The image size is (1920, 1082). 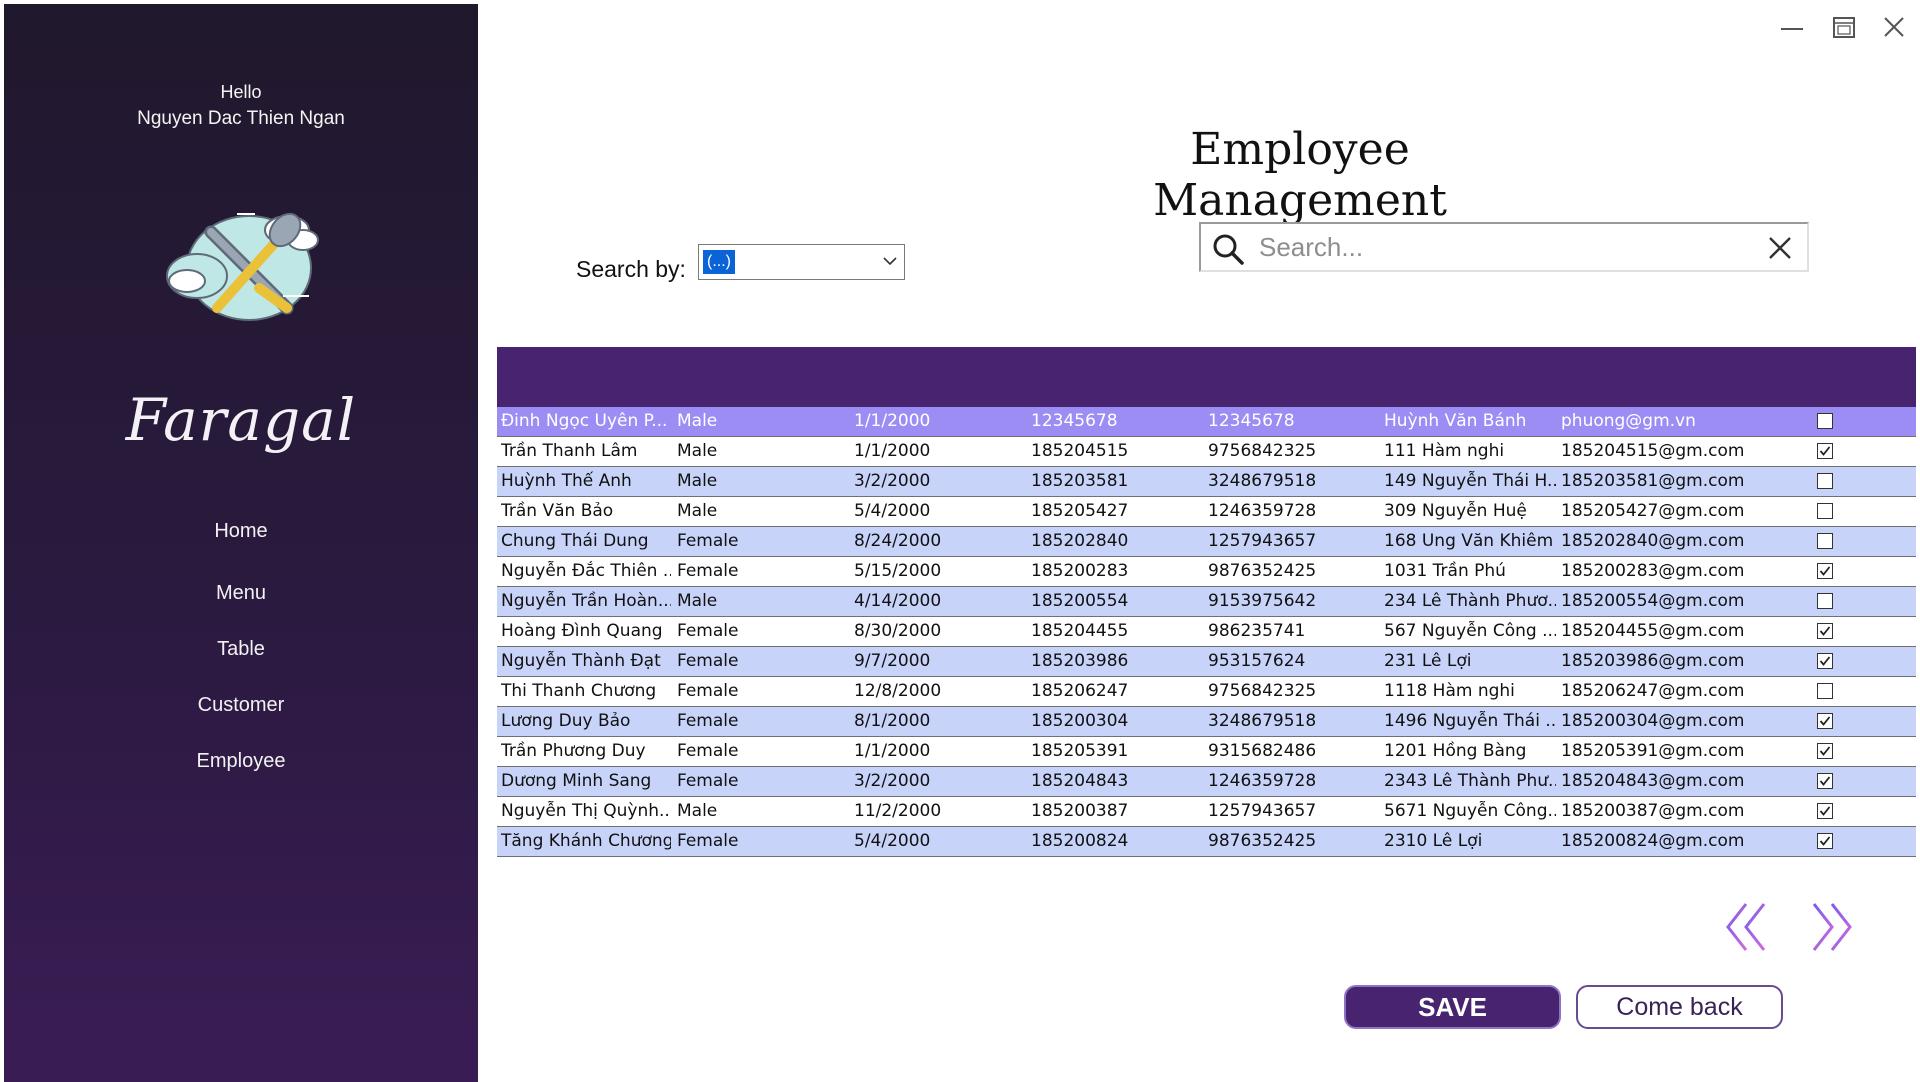 What do you see at coordinates (569, 451) in the screenshot?
I see `name-cell: Trần Thanh Lâm` at bounding box center [569, 451].